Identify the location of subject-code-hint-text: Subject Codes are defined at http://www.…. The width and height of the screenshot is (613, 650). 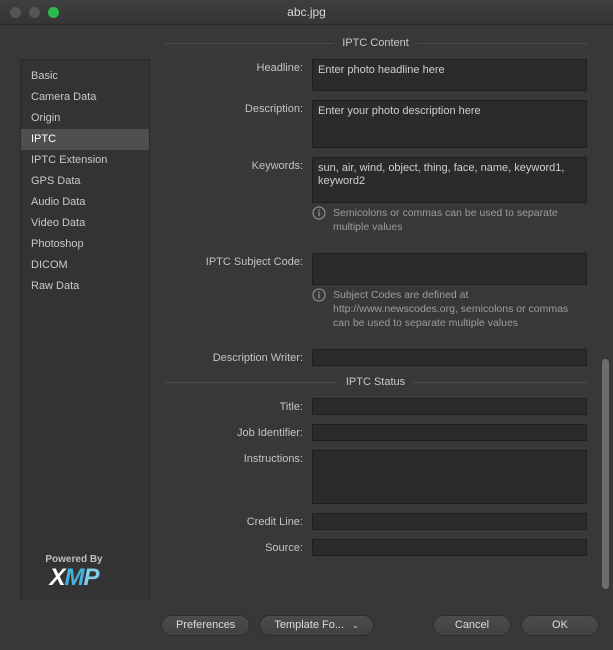
(451, 309).